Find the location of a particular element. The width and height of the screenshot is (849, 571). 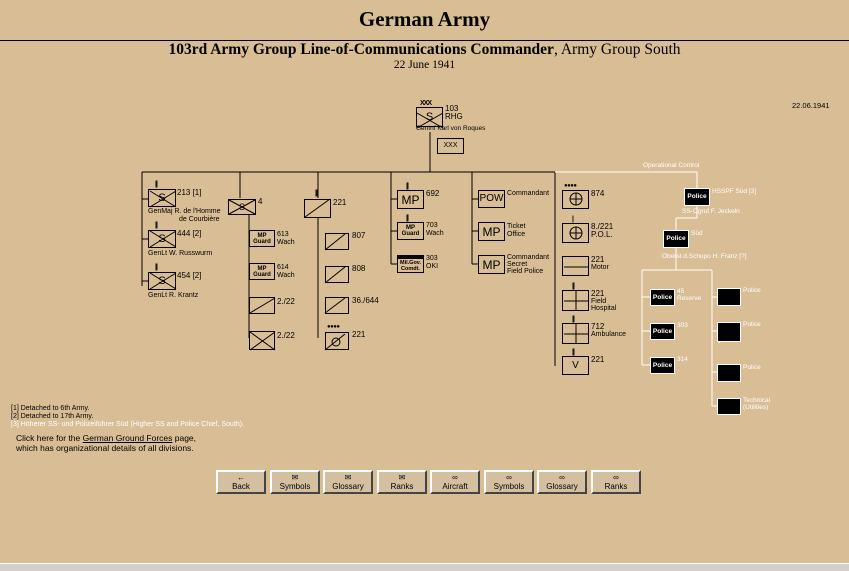

security-division-213: S is located at coordinates (162, 198).